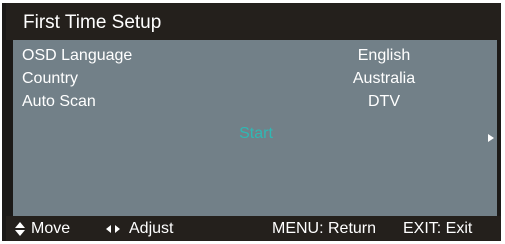  I want to click on setting-label-country: Country, so click(50, 78).